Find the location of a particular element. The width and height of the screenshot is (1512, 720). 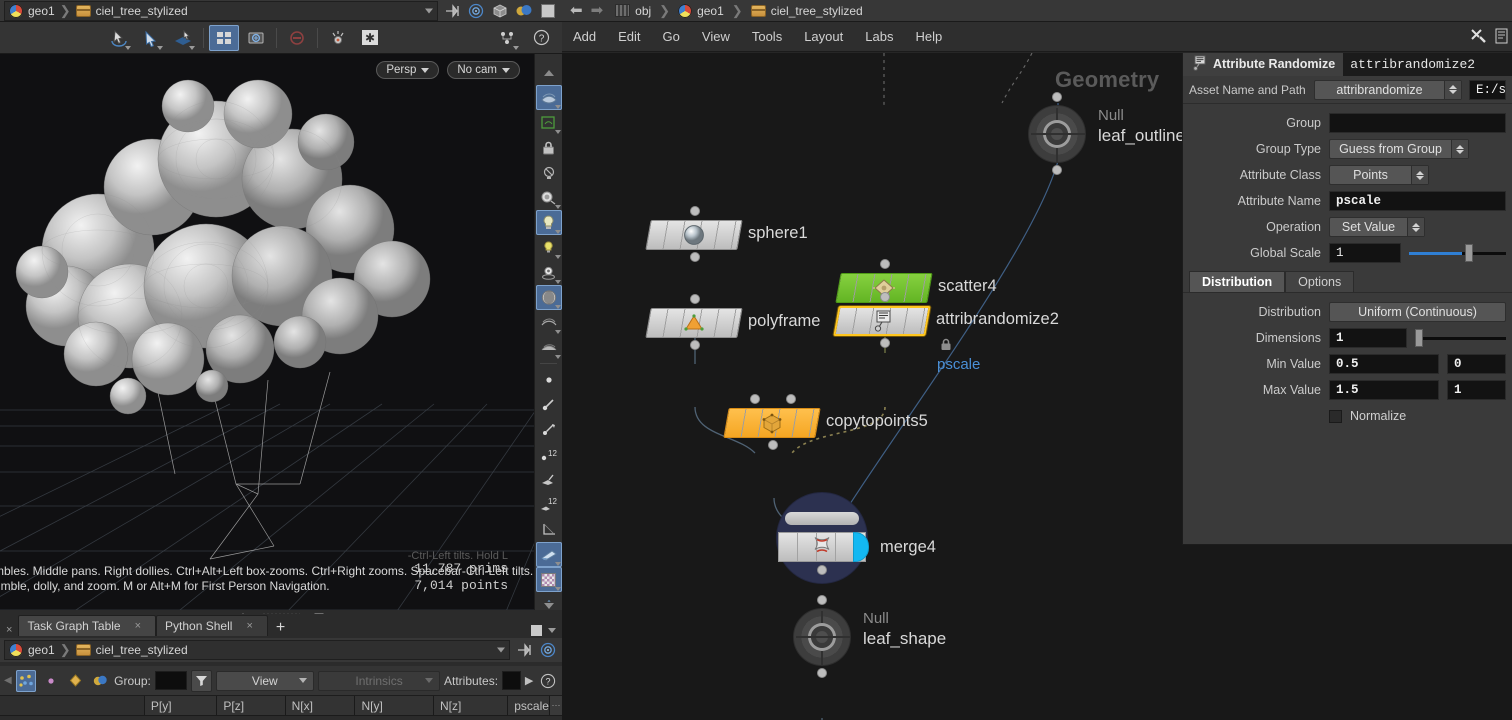

snapshot-button: ✱ is located at coordinates (370, 38).